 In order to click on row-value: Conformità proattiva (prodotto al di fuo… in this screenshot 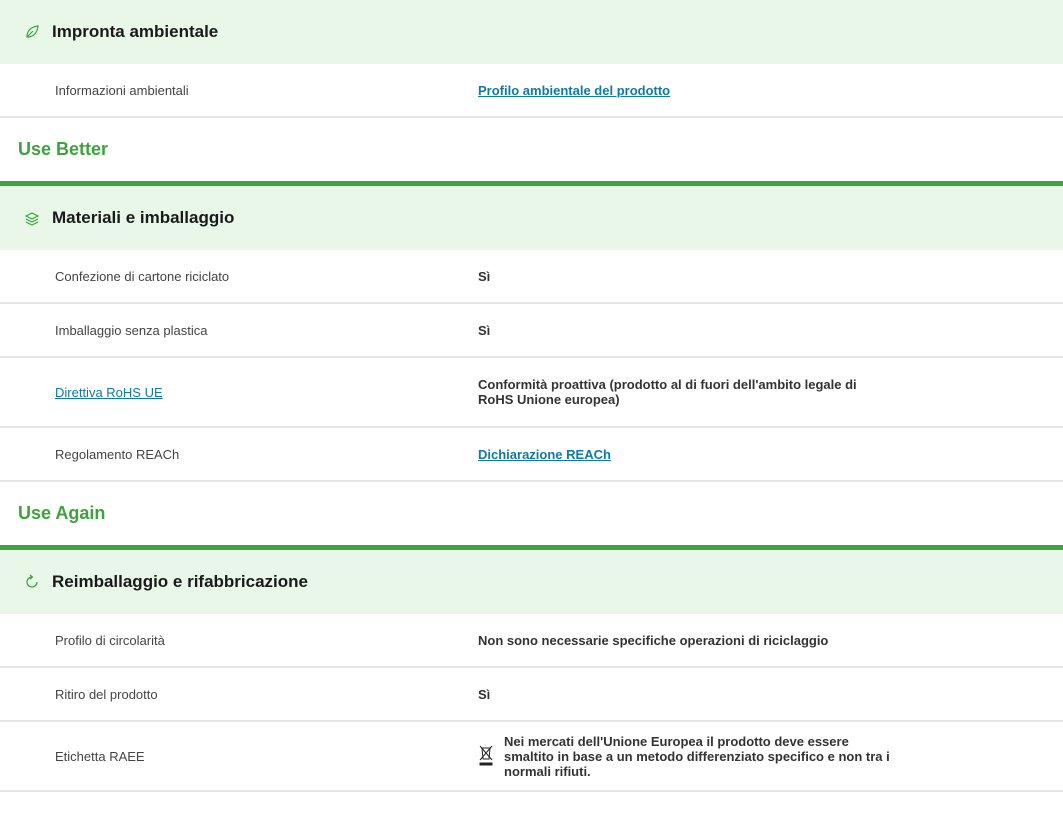, I will do `click(667, 392)`.